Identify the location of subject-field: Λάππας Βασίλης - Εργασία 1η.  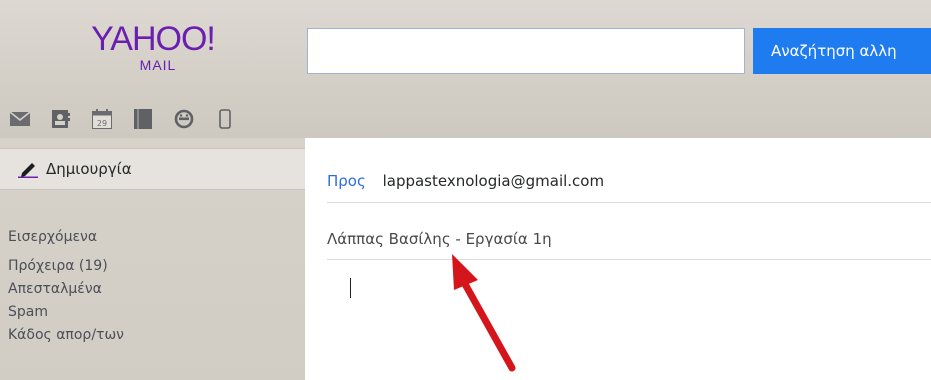
(629, 241).